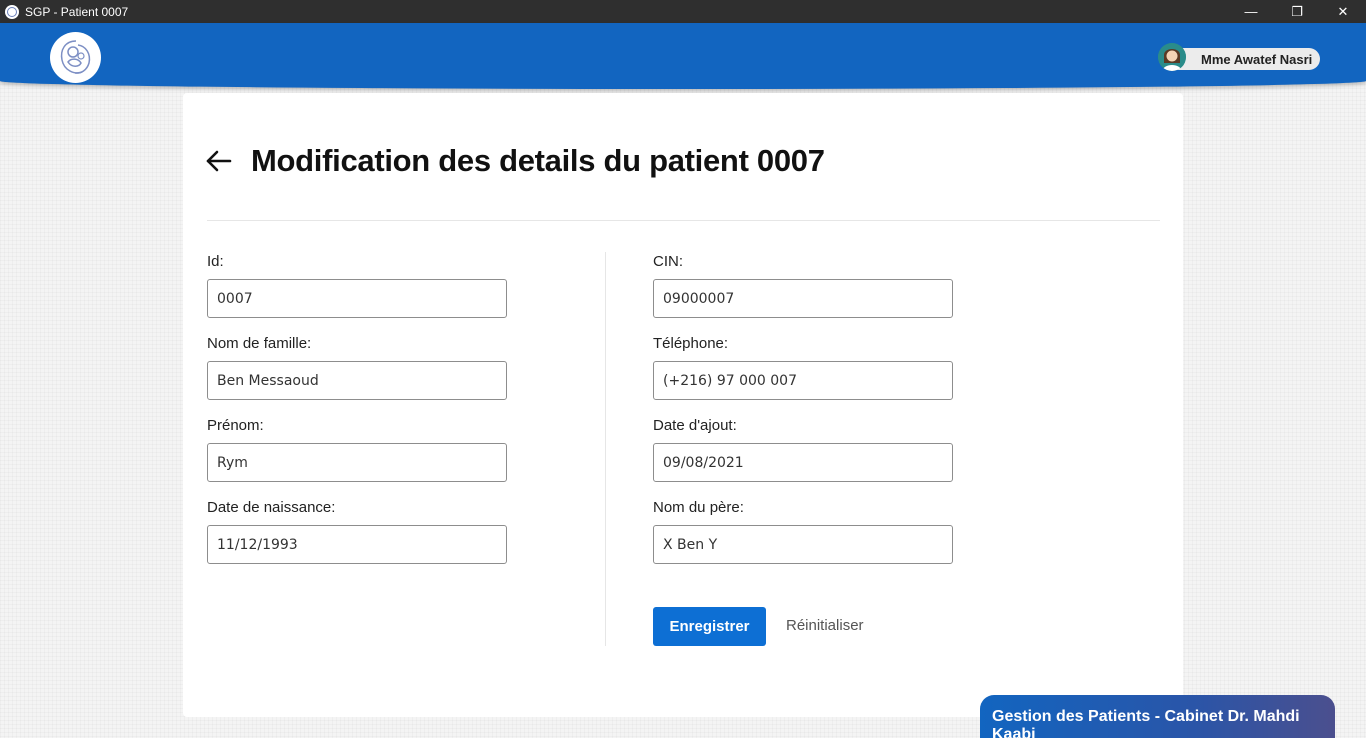 The height and width of the screenshot is (738, 1366). I want to click on first-name-field, so click(357, 462).